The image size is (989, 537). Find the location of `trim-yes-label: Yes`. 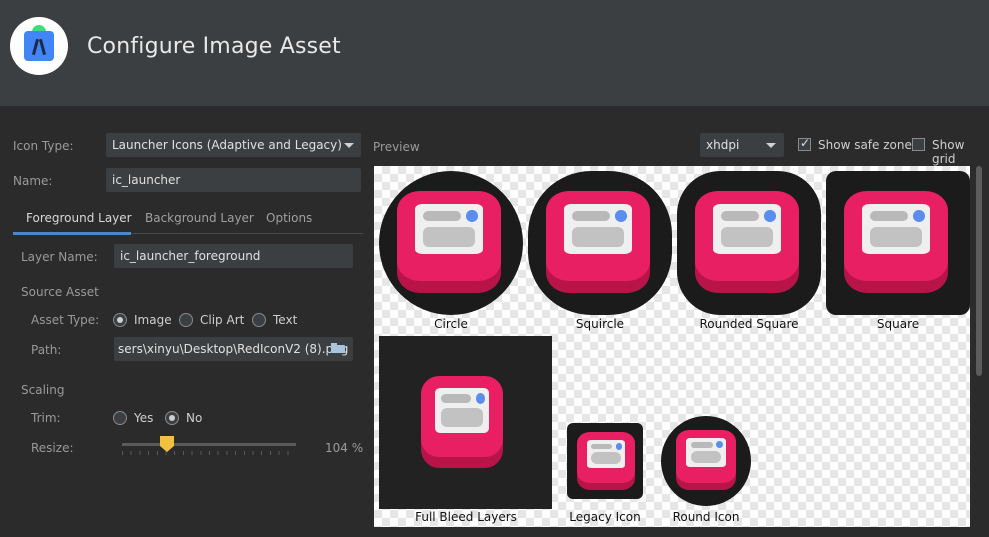

trim-yes-label: Yes is located at coordinates (144, 418).